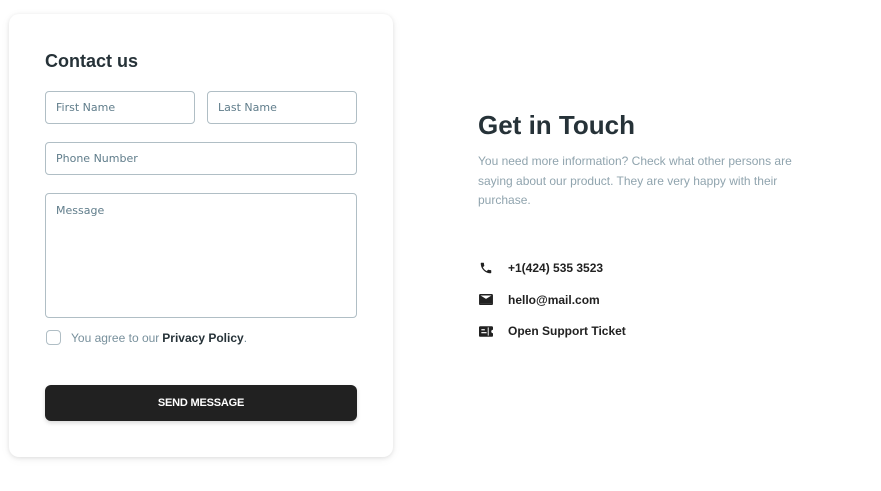 This screenshot has height=491, width=881. I want to click on privacy-policy-link: Privacy Policy, so click(202, 338).